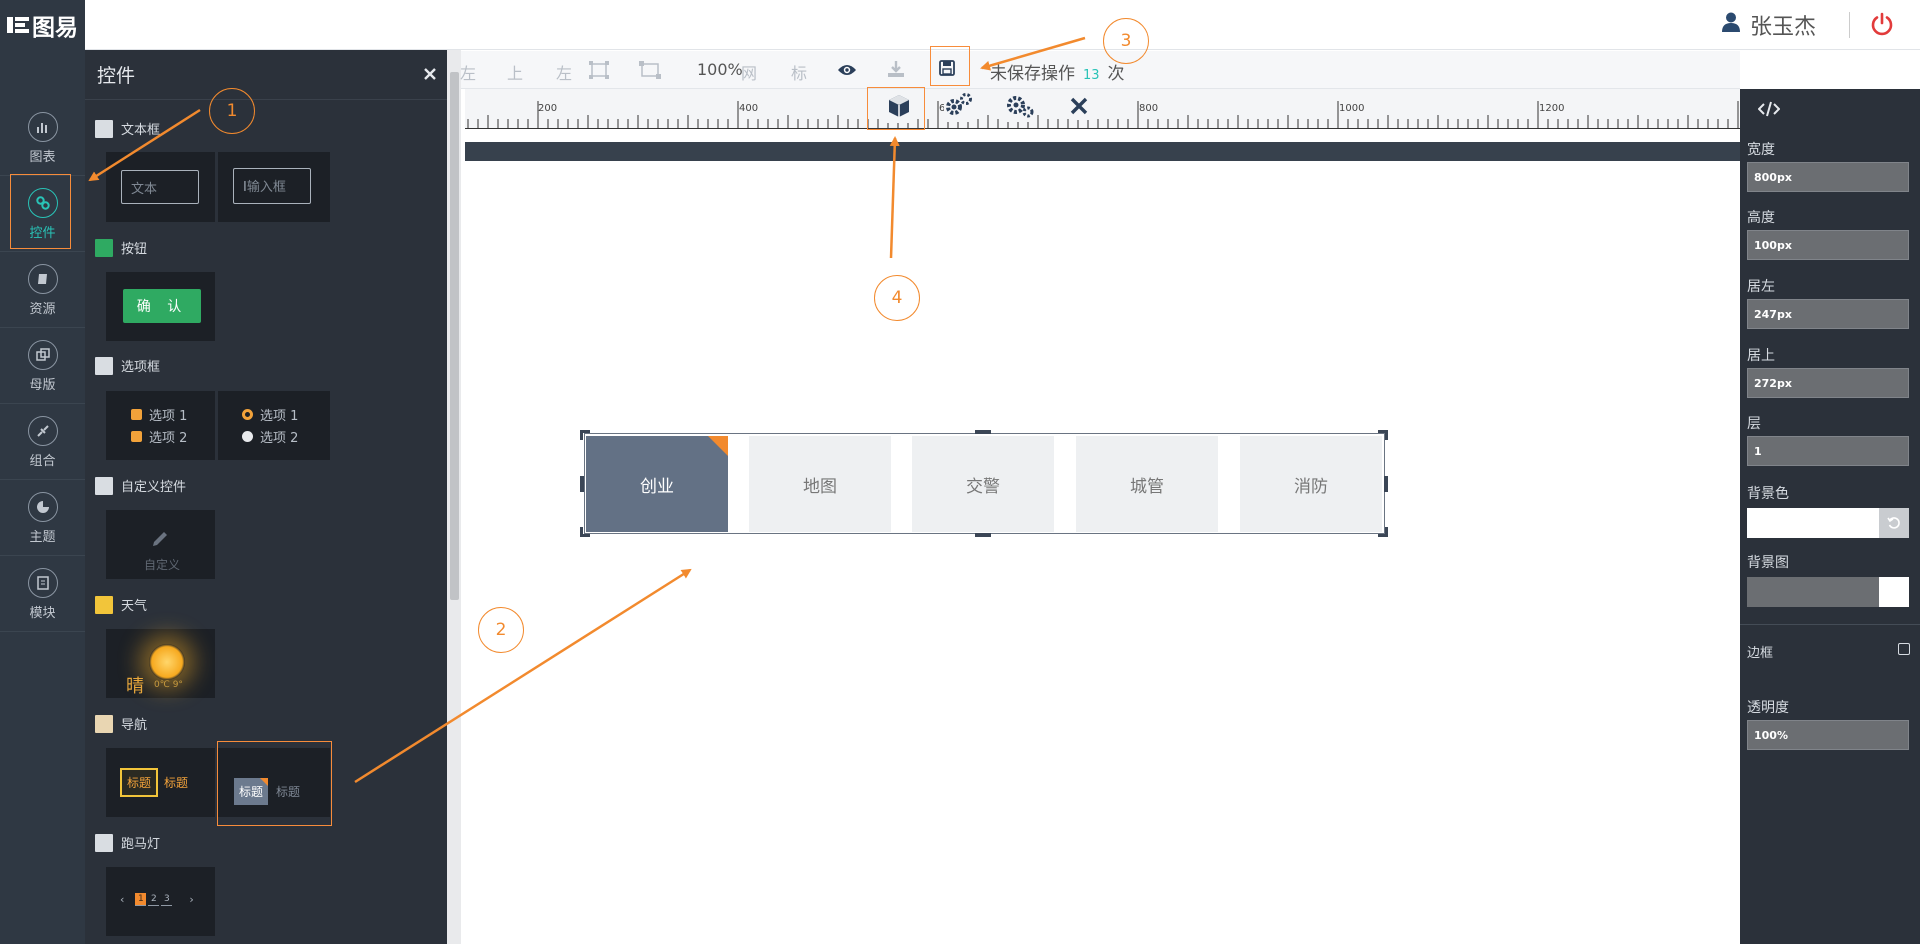  I want to click on widget-text: 文本, so click(160, 187).